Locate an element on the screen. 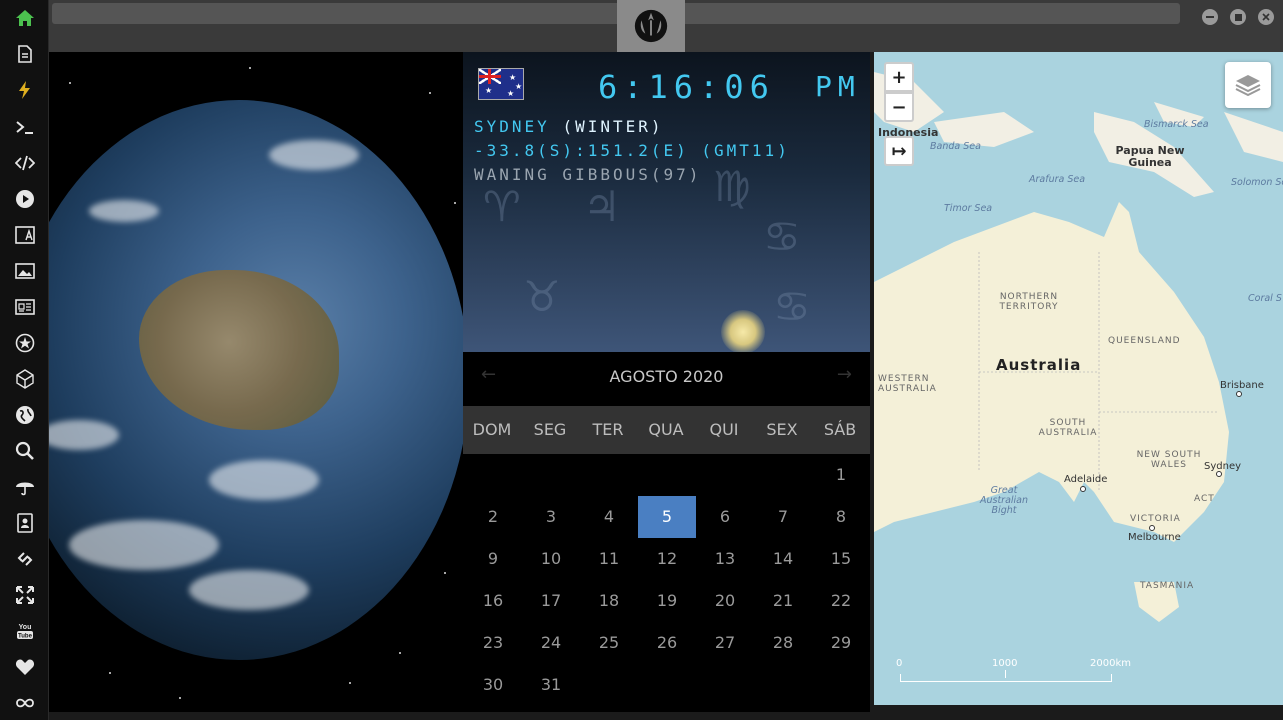  rebel-logo-tab is located at coordinates (651, 26).